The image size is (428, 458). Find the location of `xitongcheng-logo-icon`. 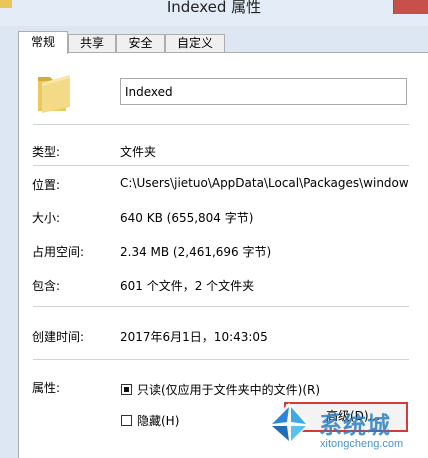

xitongcheng-logo-icon is located at coordinates (289, 424).